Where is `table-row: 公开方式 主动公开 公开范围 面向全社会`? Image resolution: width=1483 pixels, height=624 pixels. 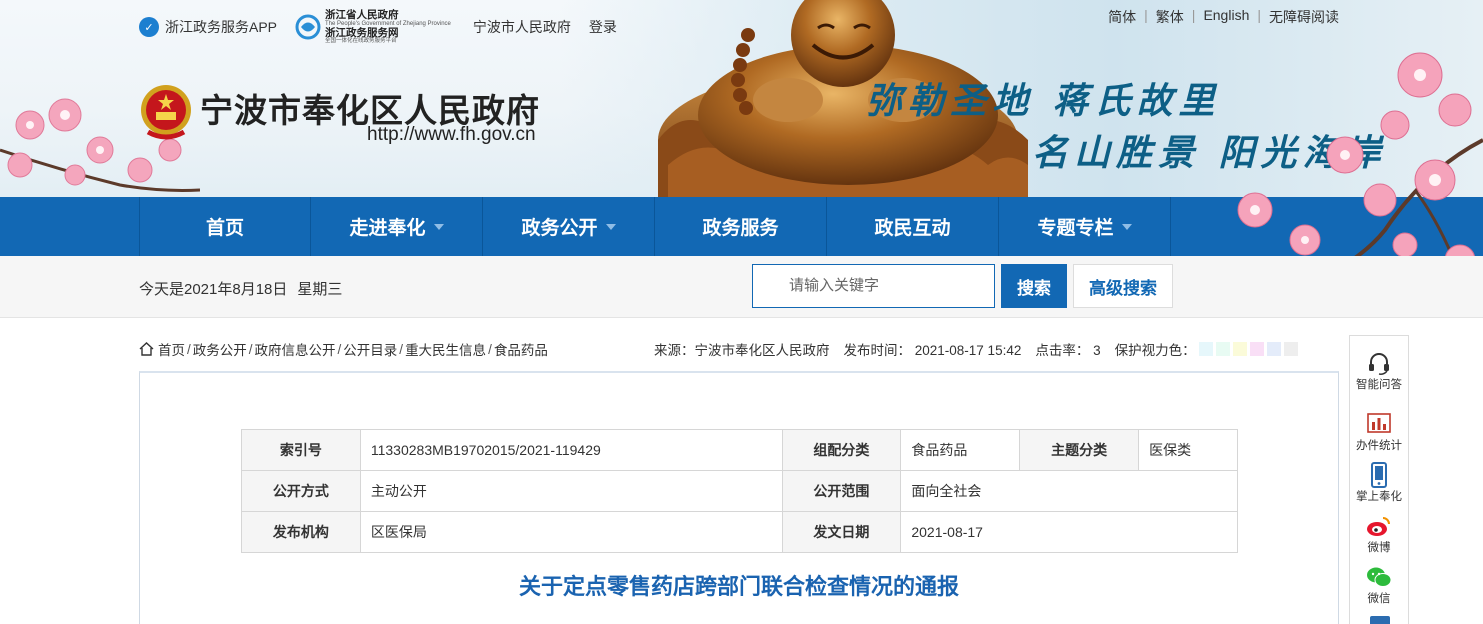 table-row: 公开方式 主动公开 公开范围 面向全社会 is located at coordinates (739, 491).